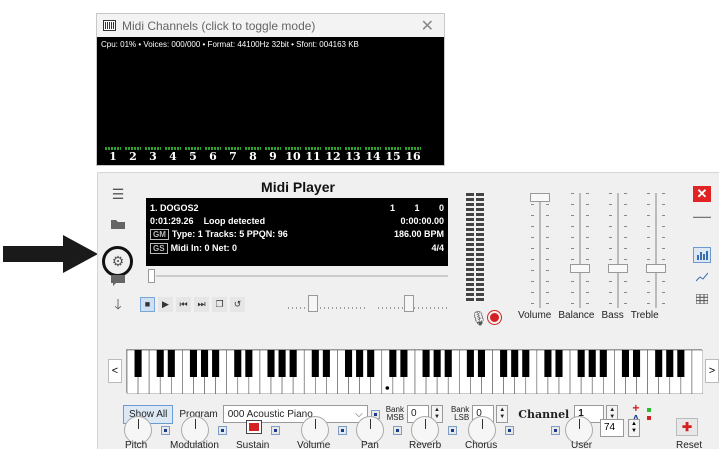 The width and height of the screenshot is (719, 449). I want to click on piano-keys, so click(415, 372).